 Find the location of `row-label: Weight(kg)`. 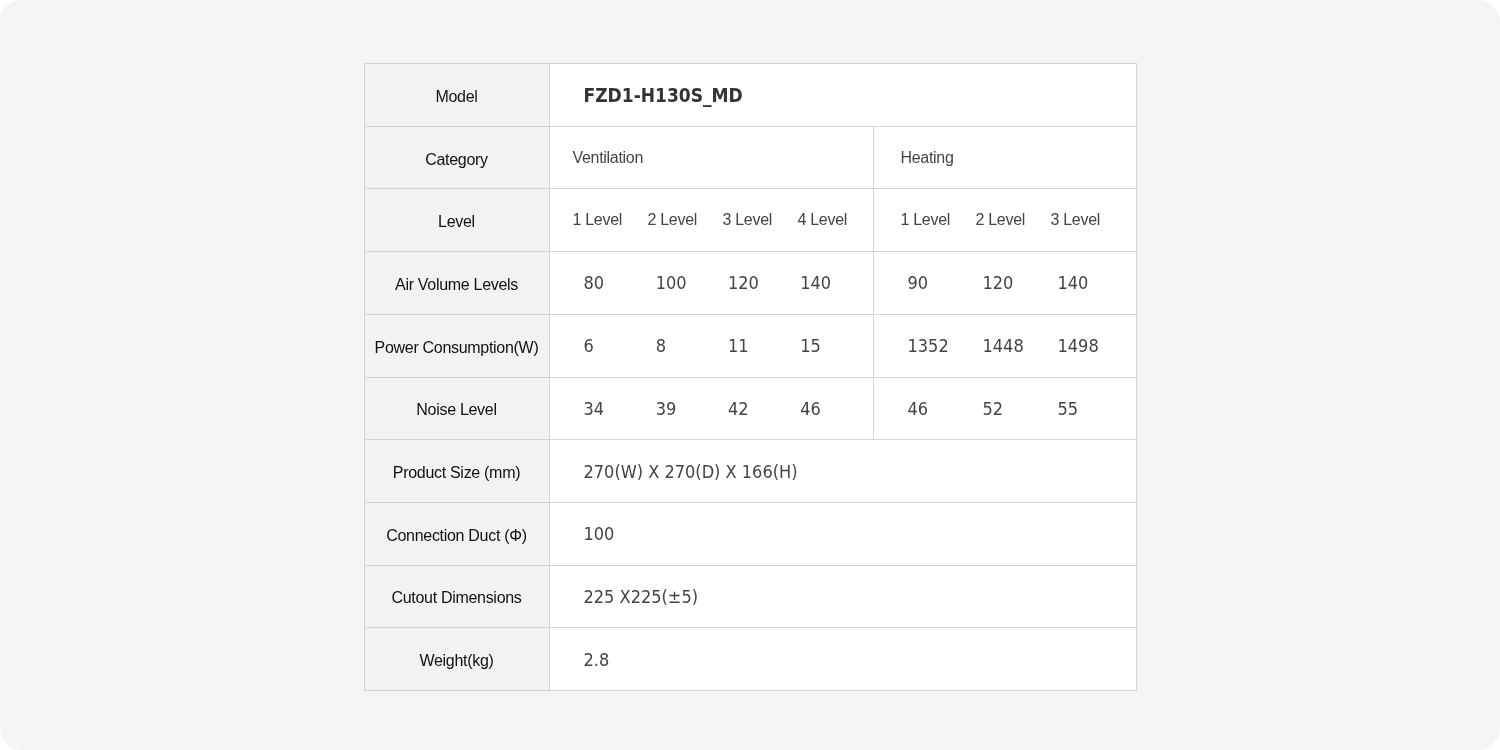

row-label: Weight(kg) is located at coordinates (457, 659).